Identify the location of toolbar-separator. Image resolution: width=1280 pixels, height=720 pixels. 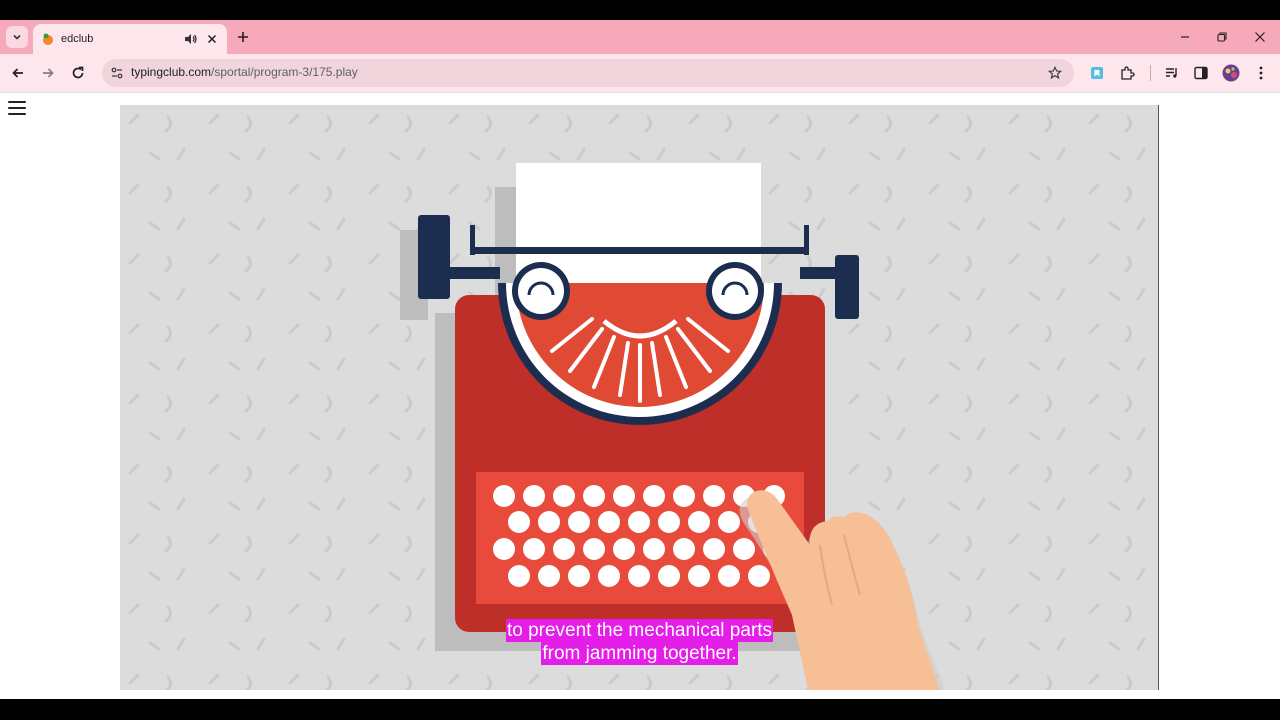
(1150, 73).